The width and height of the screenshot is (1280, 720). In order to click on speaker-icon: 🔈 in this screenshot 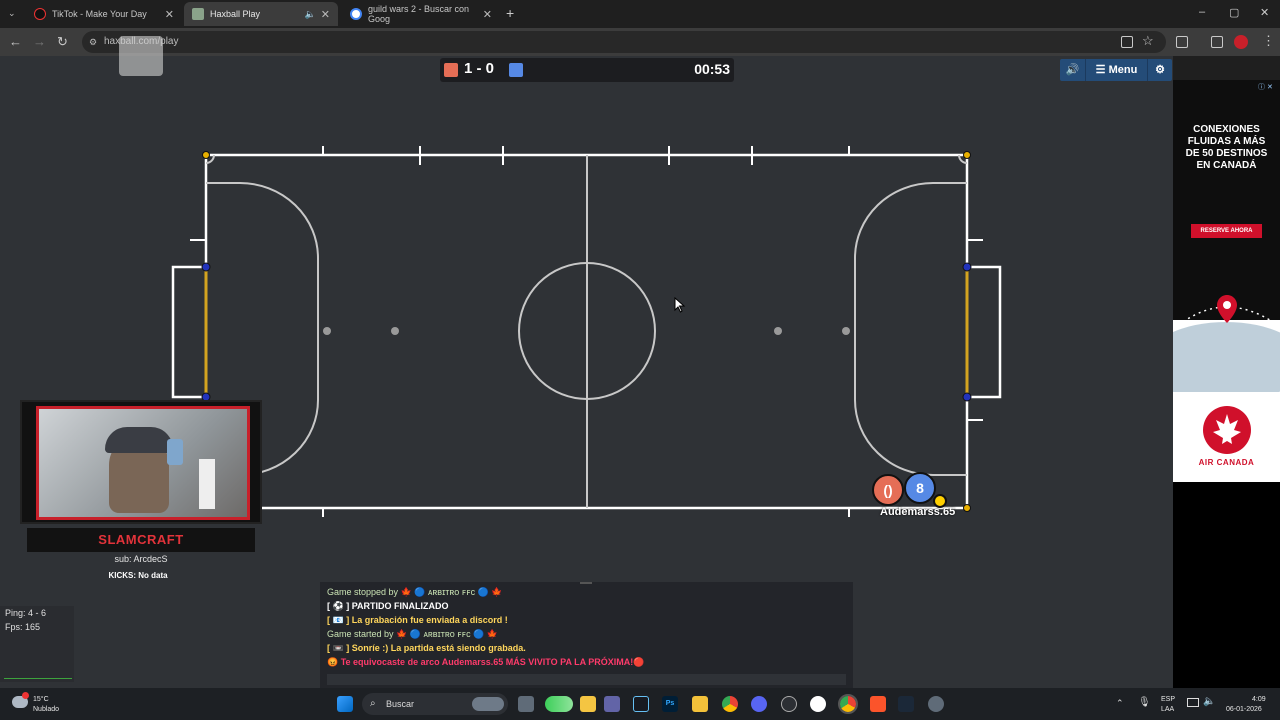, I will do `click(310, 14)`.